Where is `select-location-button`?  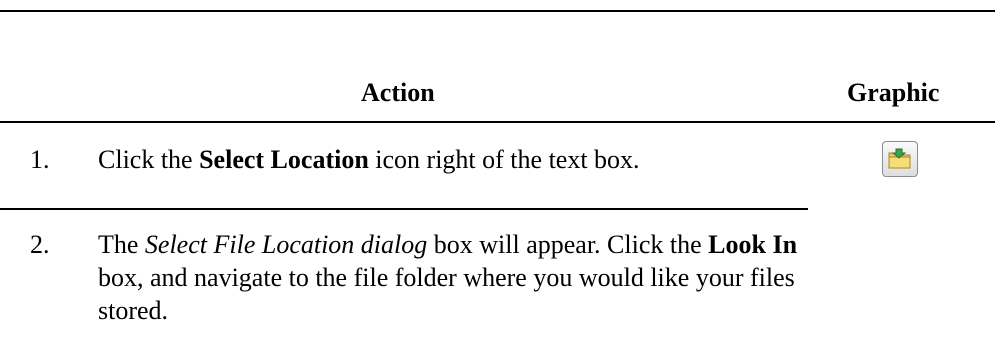
select-location-button is located at coordinates (900, 159).